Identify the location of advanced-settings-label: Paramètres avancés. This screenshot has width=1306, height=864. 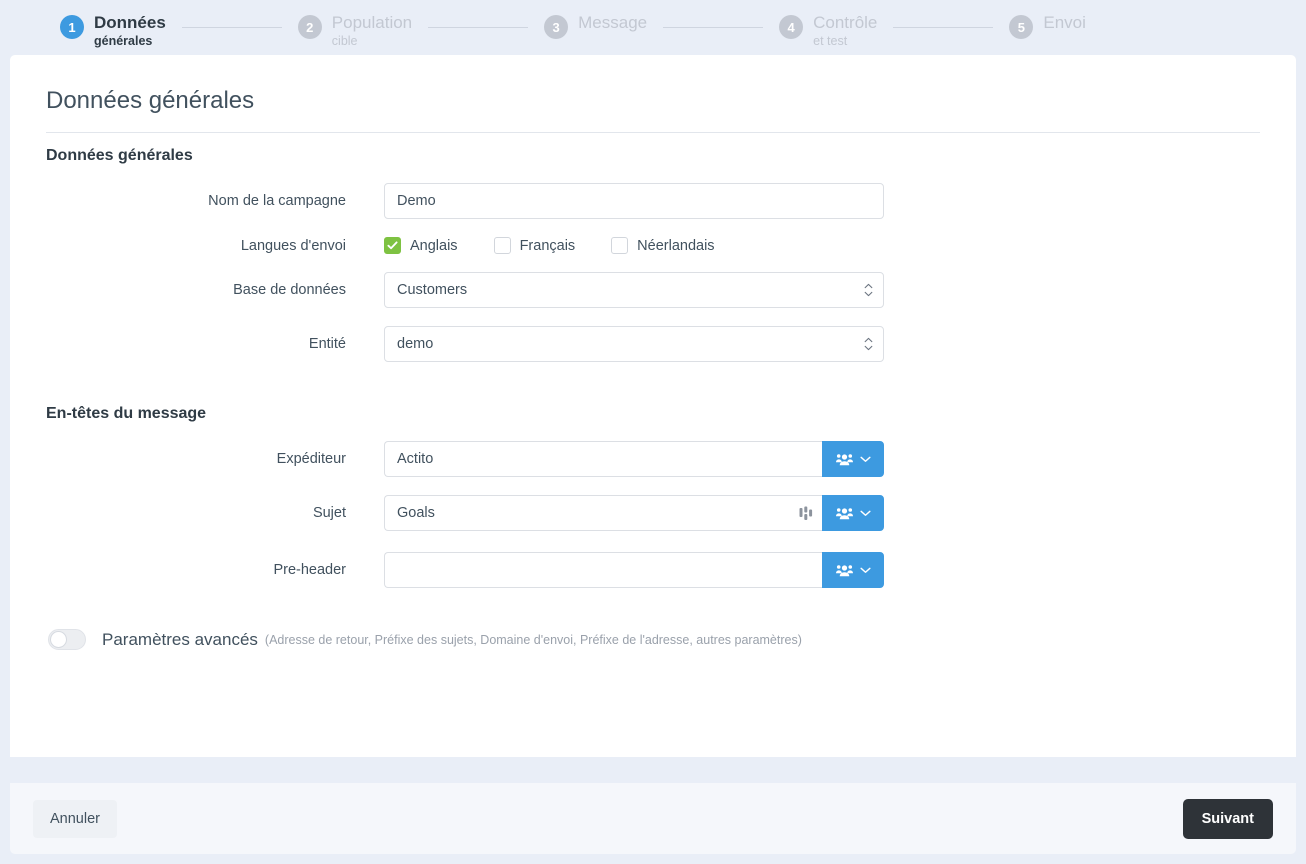
(180, 639).